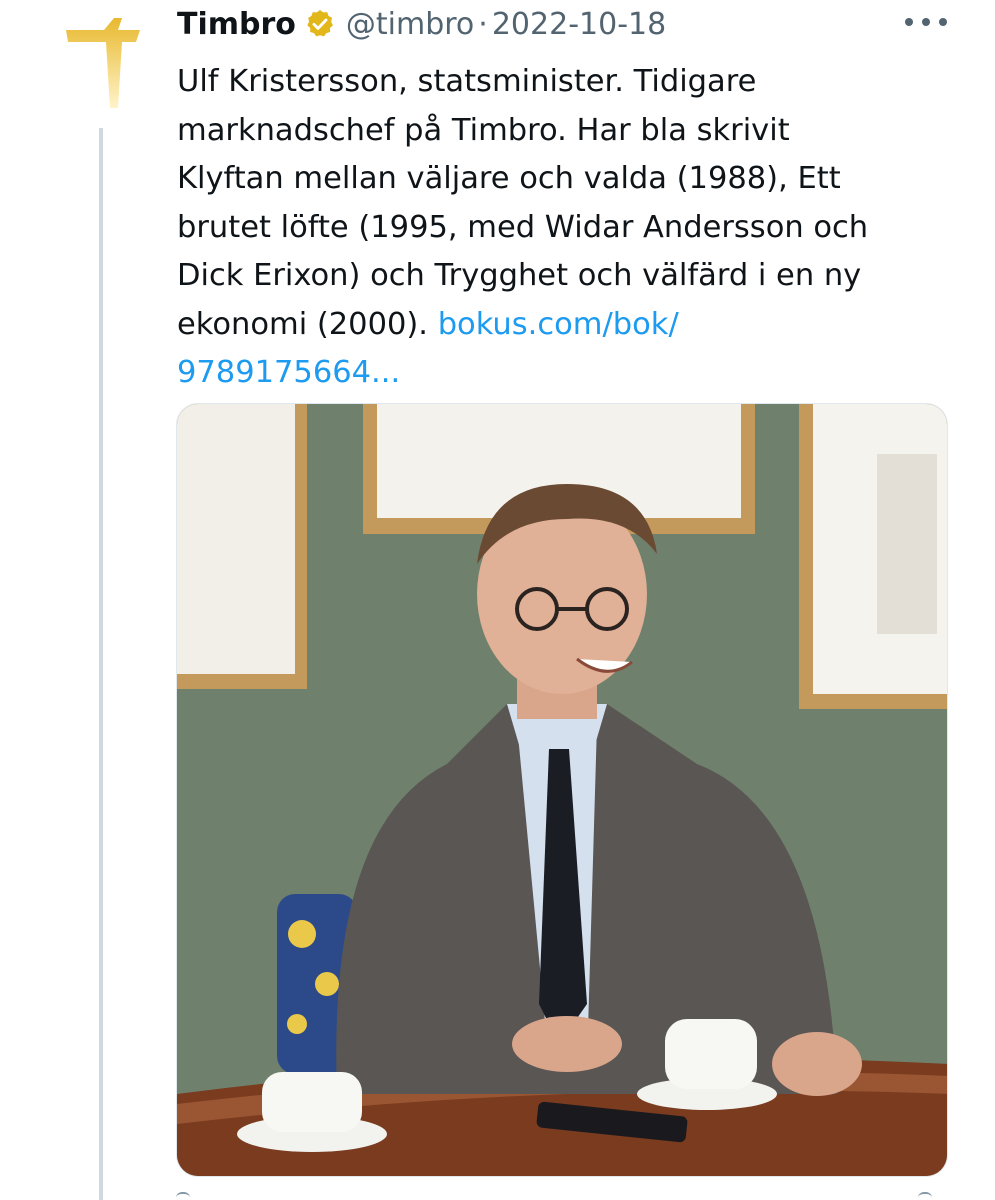 This screenshot has height=1200, width=995. What do you see at coordinates (558, 324) in the screenshot?
I see `tweet-link: bokus.com/bok/` at bounding box center [558, 324].